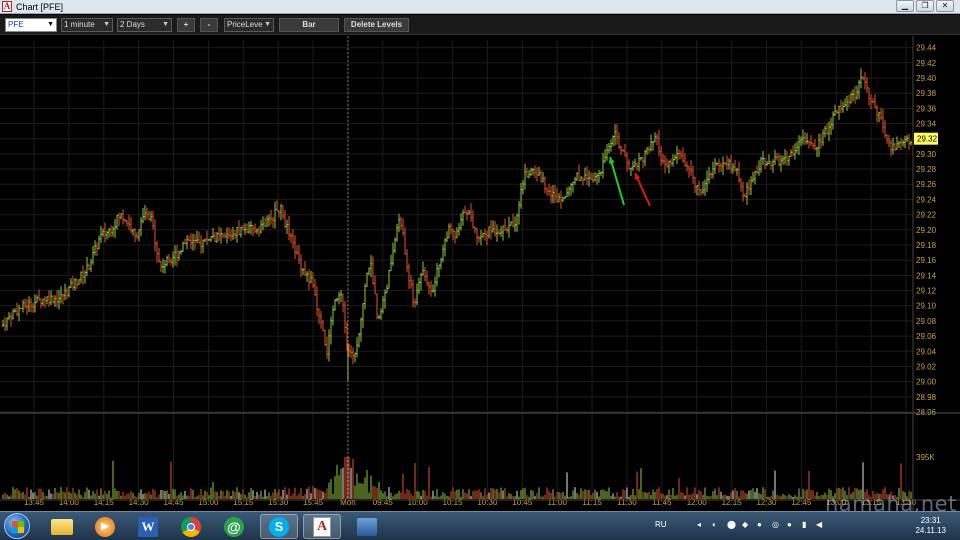 The height and width of the screenshot is (540, 960). What do you see at coordinates (376, 25) in the screenshot?
I see `delete-levels-button: Delete Levels` at bounding box center [376, 25].